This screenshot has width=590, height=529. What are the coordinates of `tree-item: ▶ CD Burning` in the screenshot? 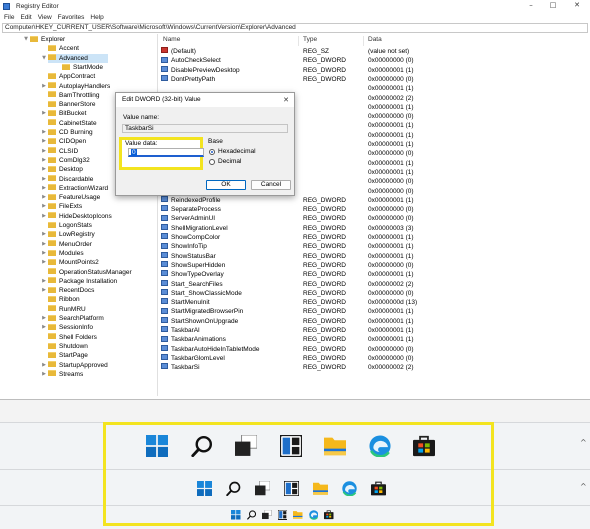 It's located at (67, 132).